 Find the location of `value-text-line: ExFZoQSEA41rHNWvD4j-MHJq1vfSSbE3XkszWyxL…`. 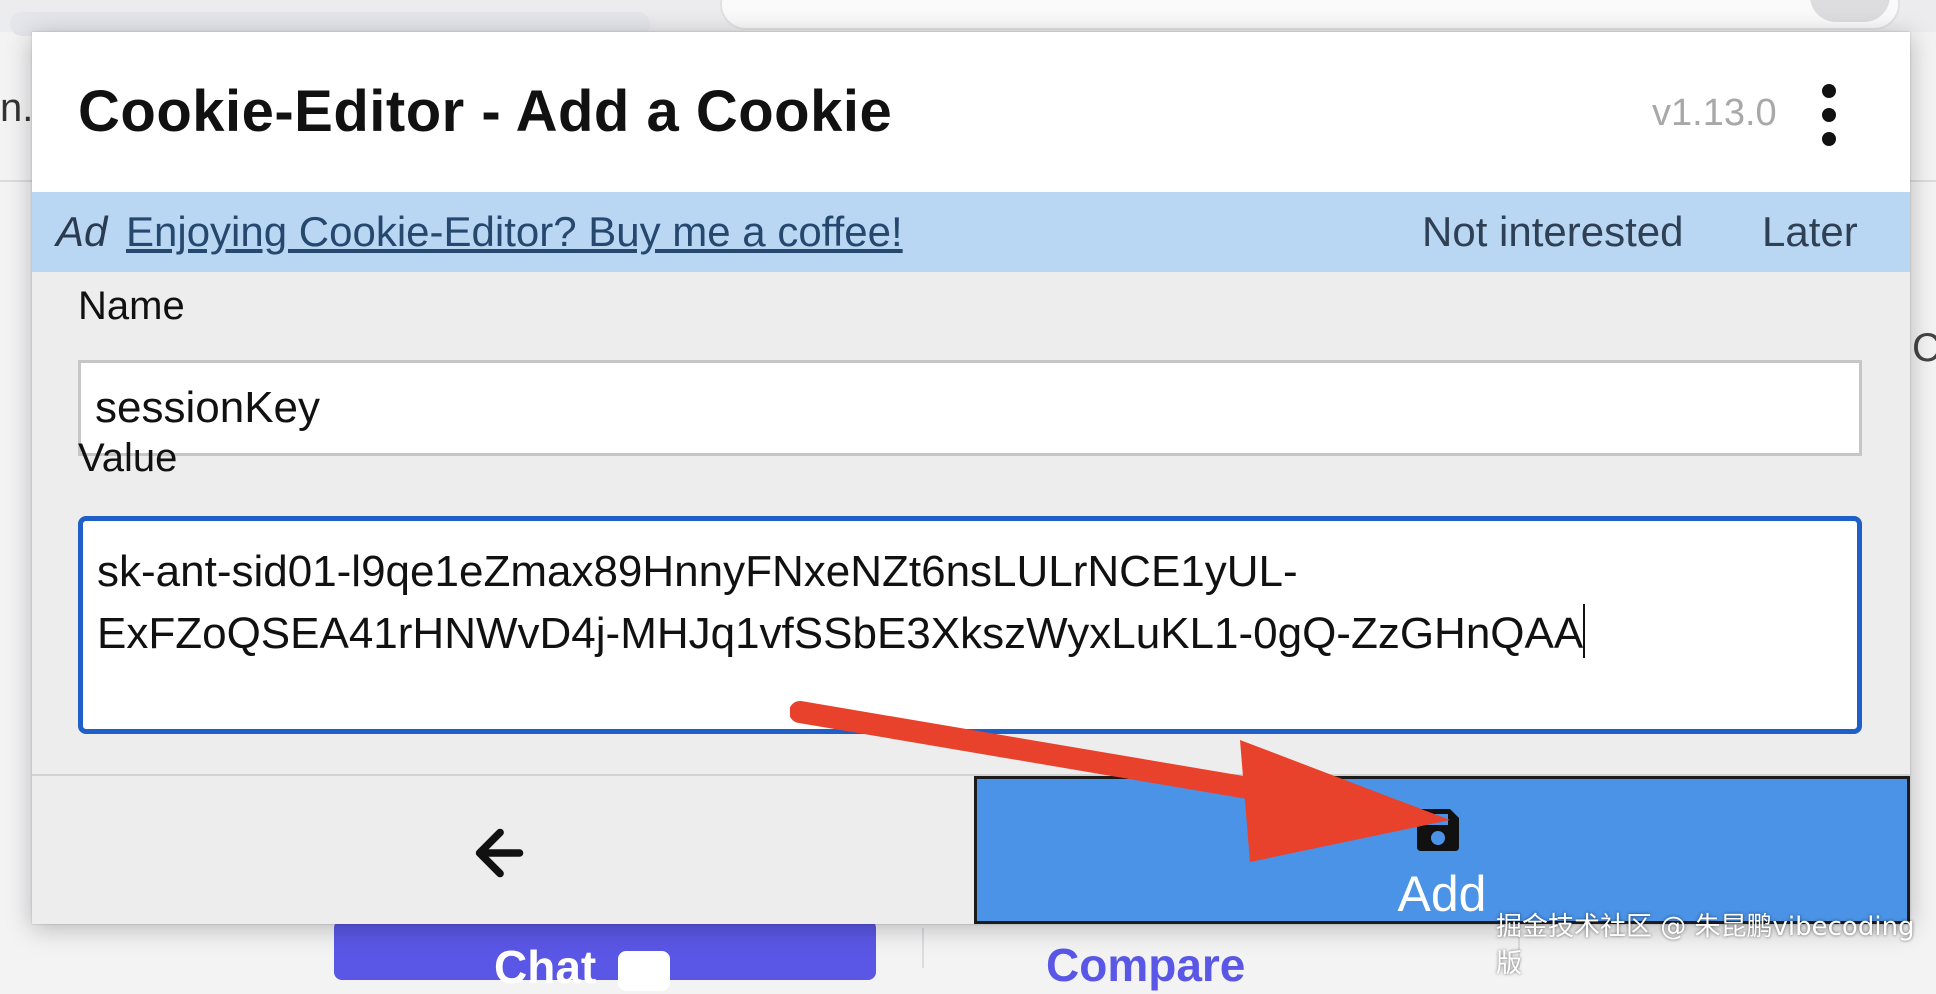

value-text-line: ExFZoQSEA41rHNWvD4j-MHJq1vfSSbE3XkszWyxL… is located at coordinates (840, 633).